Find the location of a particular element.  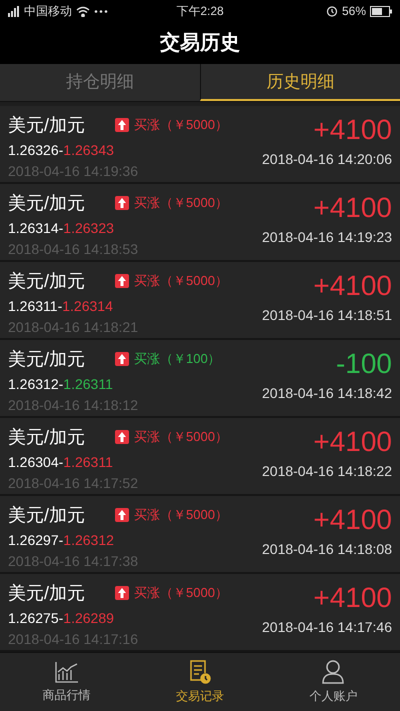

close-time: 2018-04-16 14:18:08 is located at coordinates (327, 549).